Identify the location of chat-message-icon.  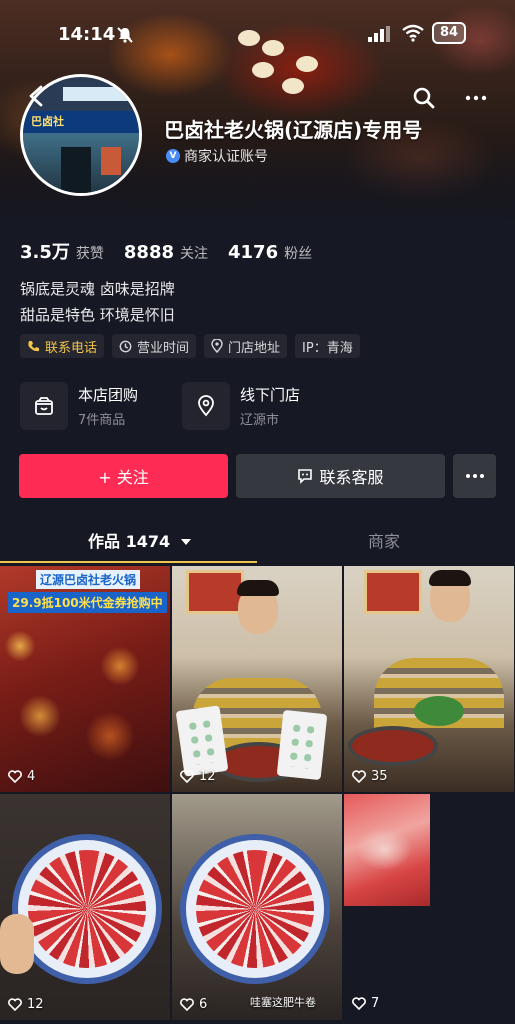
(305, 476).